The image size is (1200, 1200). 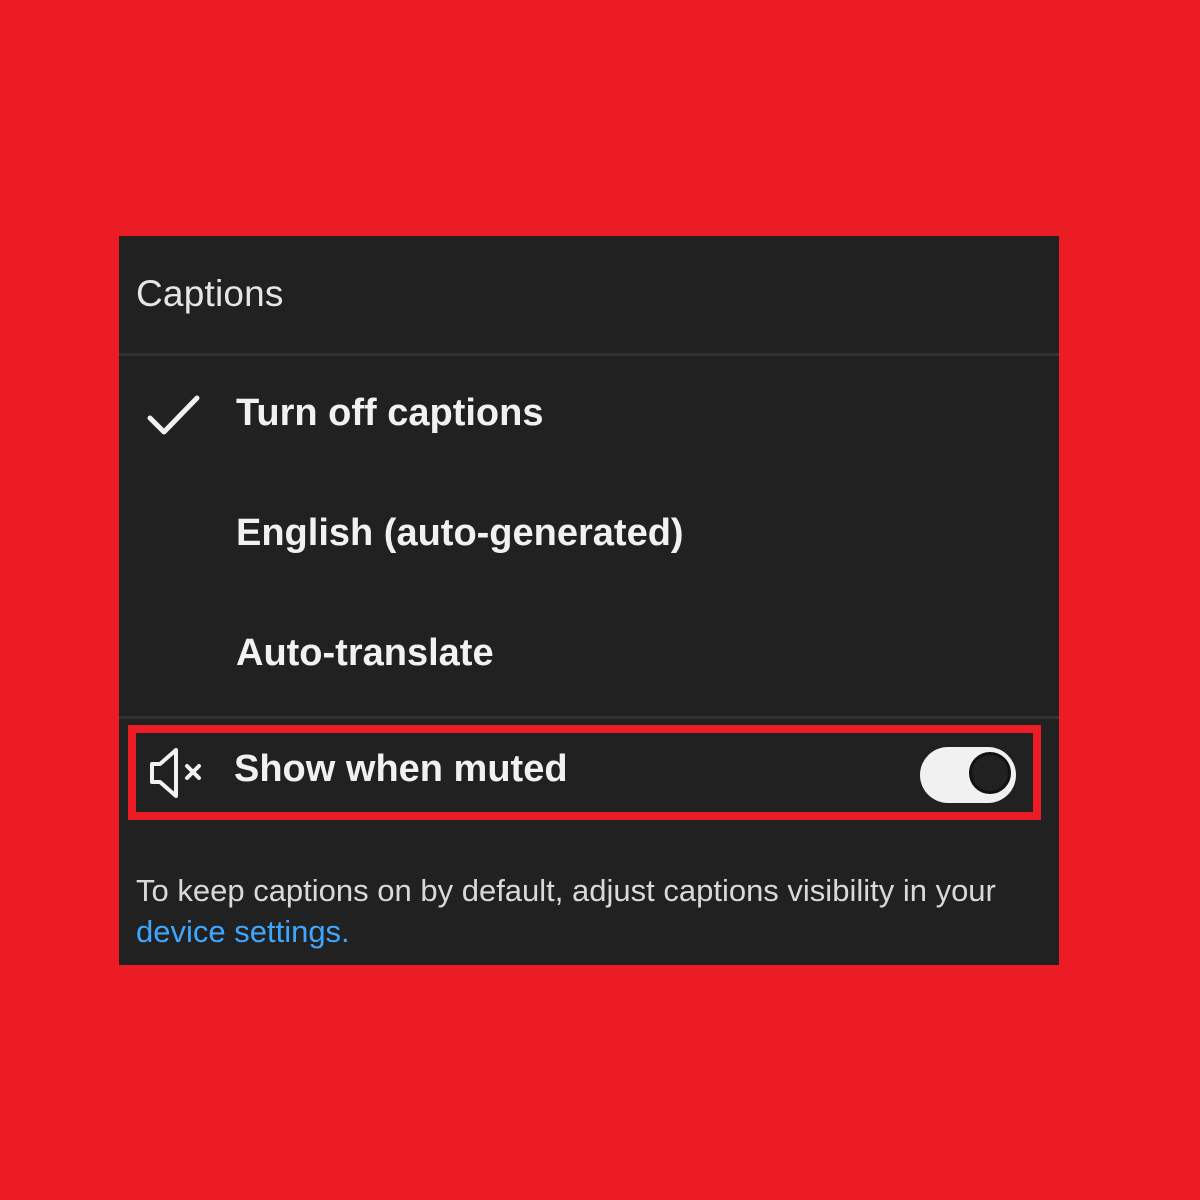 What do you see at coordinates (365, 653) in the screenshot?
I see `option-label: Auto-translate` at bounding box center [365, 653].